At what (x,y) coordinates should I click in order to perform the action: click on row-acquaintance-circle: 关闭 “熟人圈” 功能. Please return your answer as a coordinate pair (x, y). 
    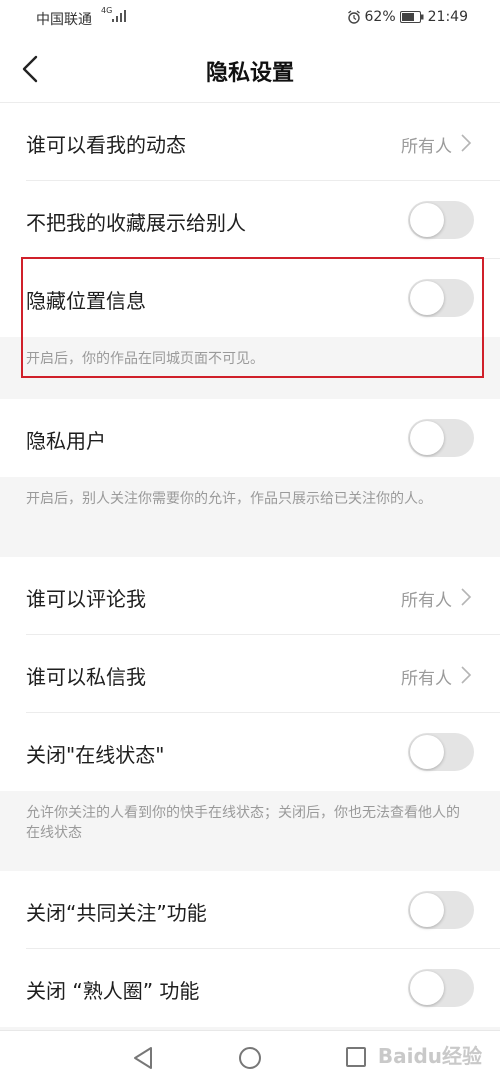
    Looking at the image, I should click on (250, 988).